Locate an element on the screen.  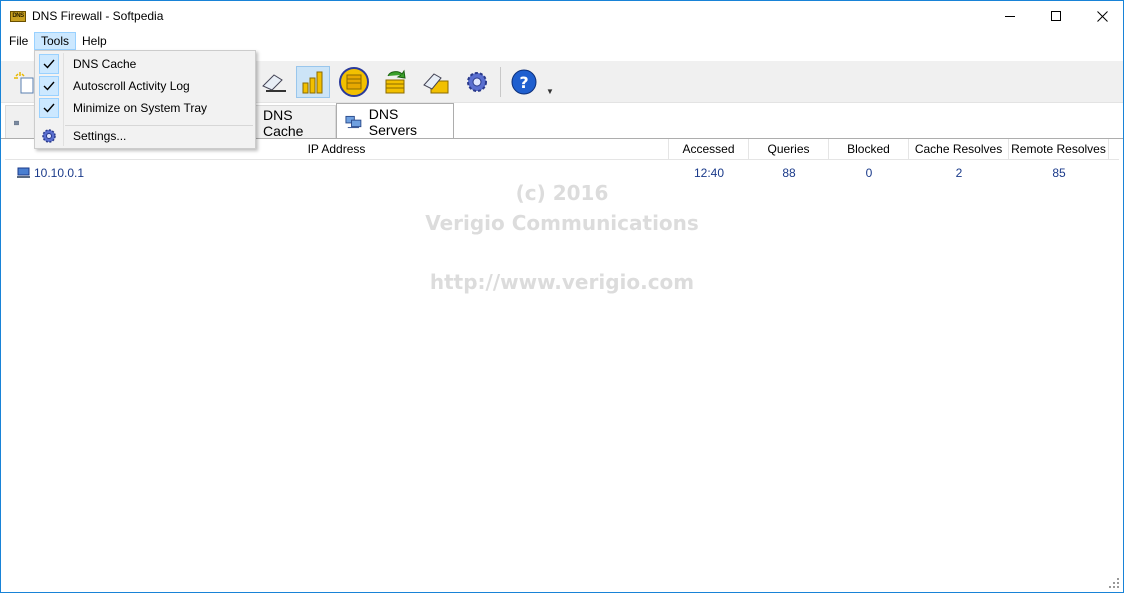
tab-activity-log is located at coordinates (20, 122).